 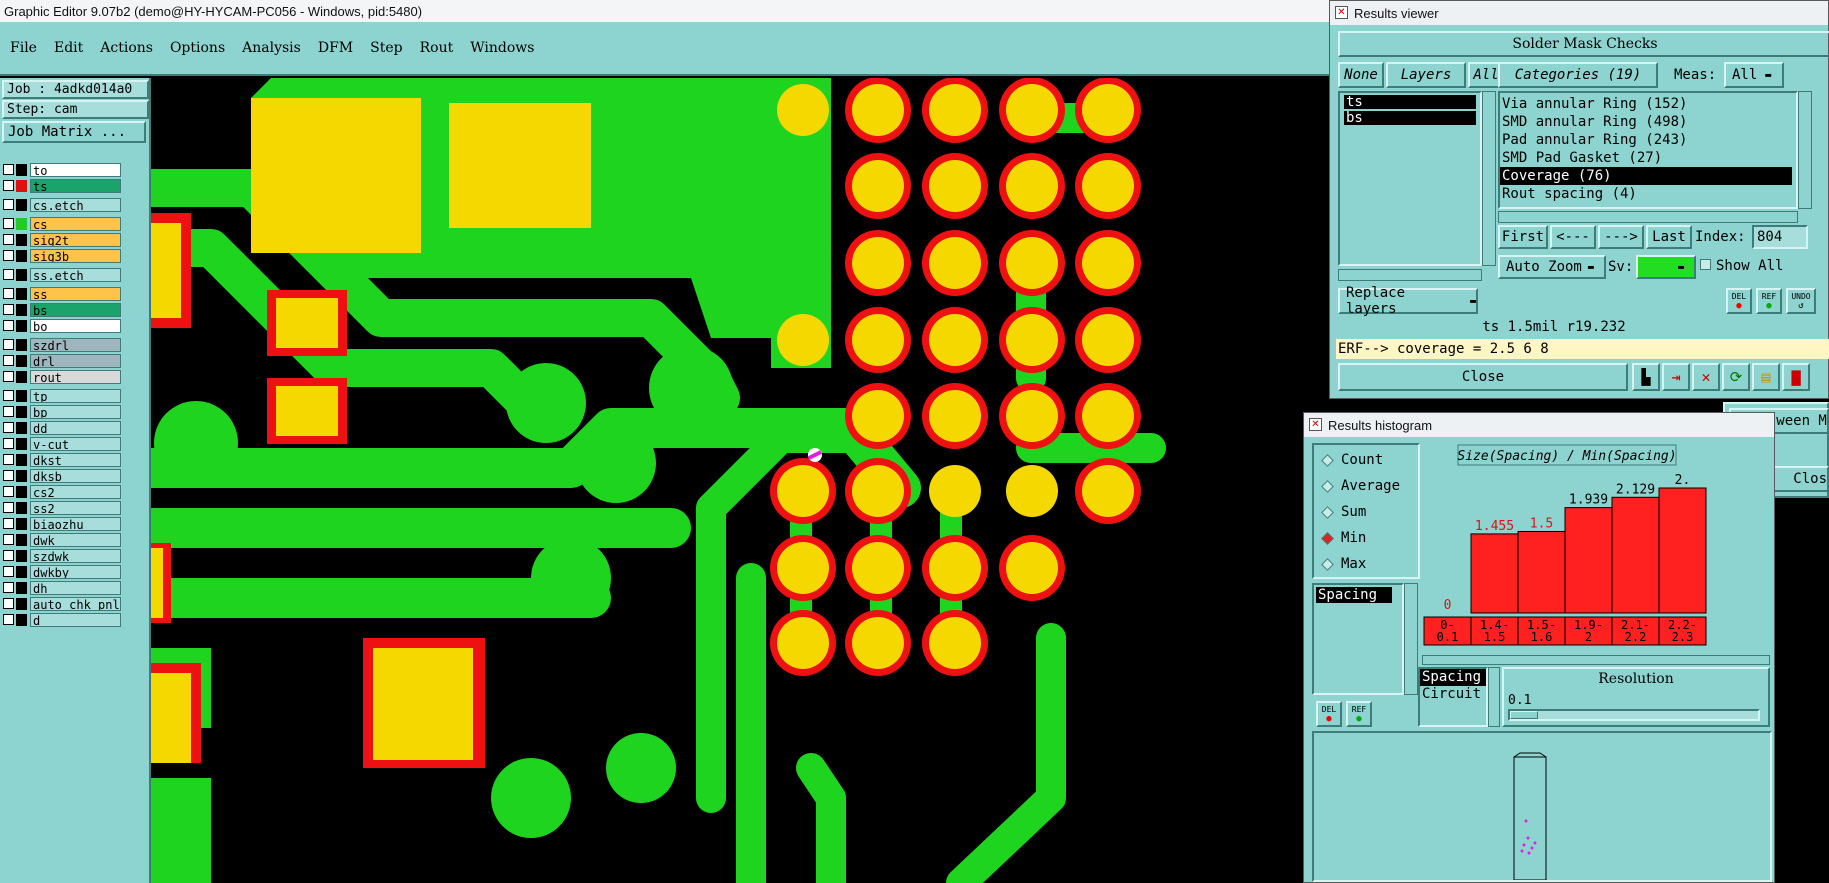 I want to click on category-item: Via annular Ring (152), so click(x=1646, y=104).